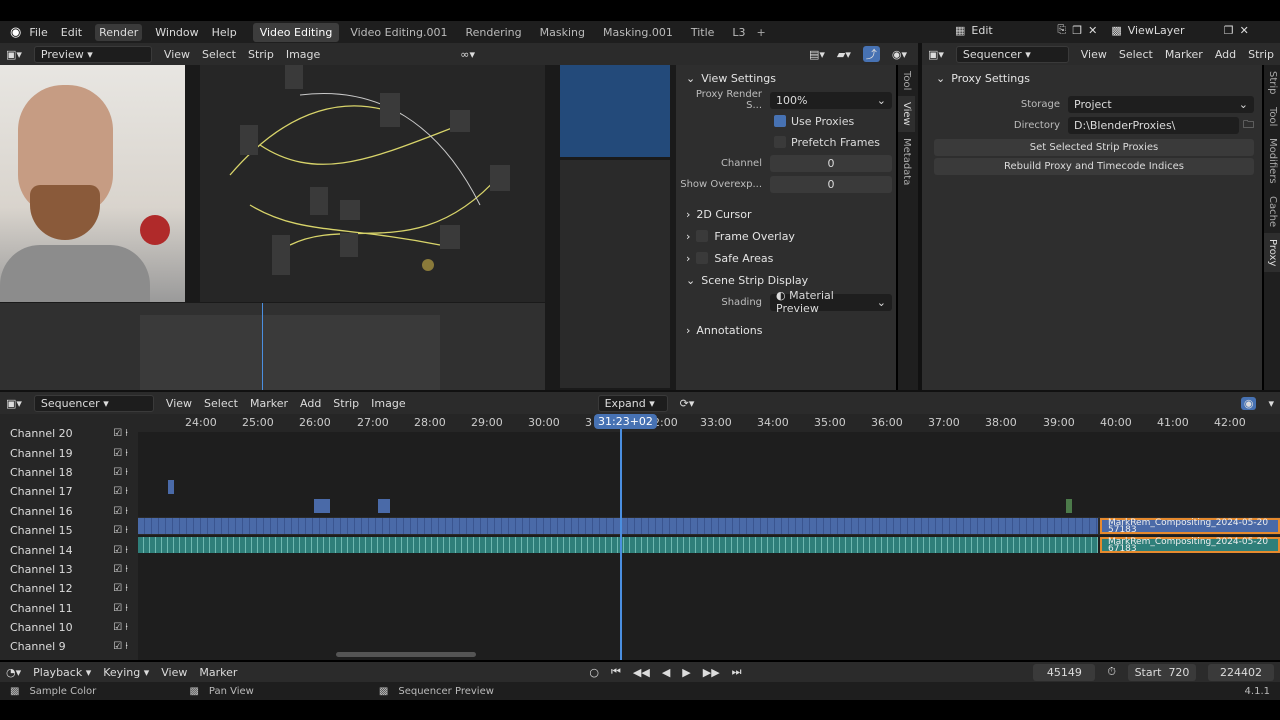 This screenshot has width=1280, height=720. What do you see at coordinates (616, 672) in the screenshot?
I see `jump-start-icon: ⏮` at bounding box center [616, 672].